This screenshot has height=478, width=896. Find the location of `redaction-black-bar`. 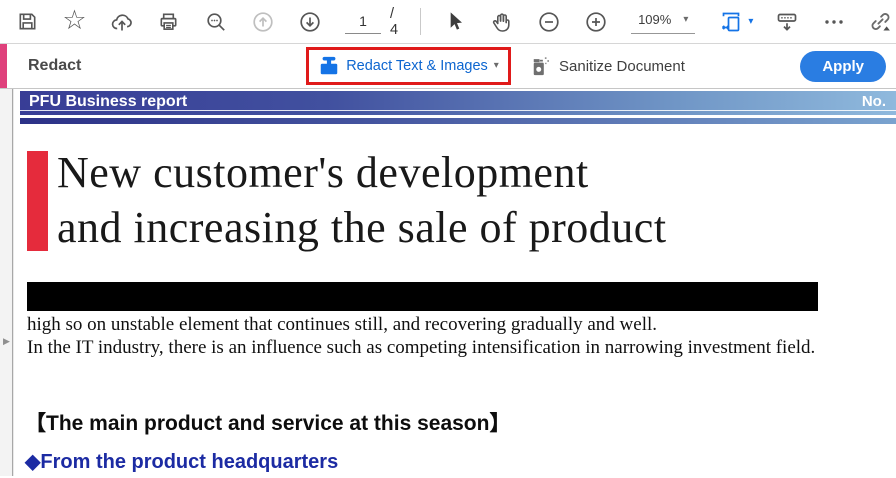

redaction-black-bar is located at coordinates (422, 296).